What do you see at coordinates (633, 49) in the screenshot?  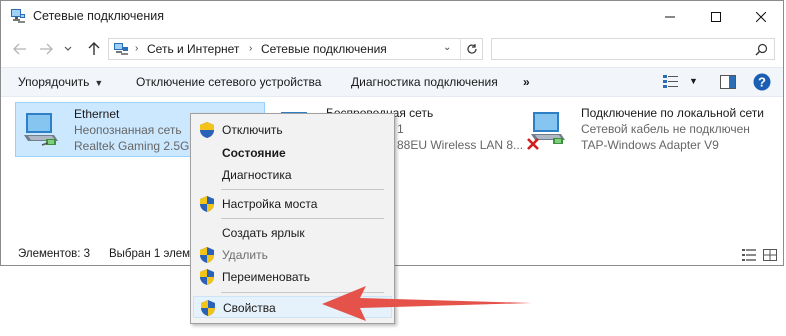 I see `search-input` at bounding box center [633, 49].